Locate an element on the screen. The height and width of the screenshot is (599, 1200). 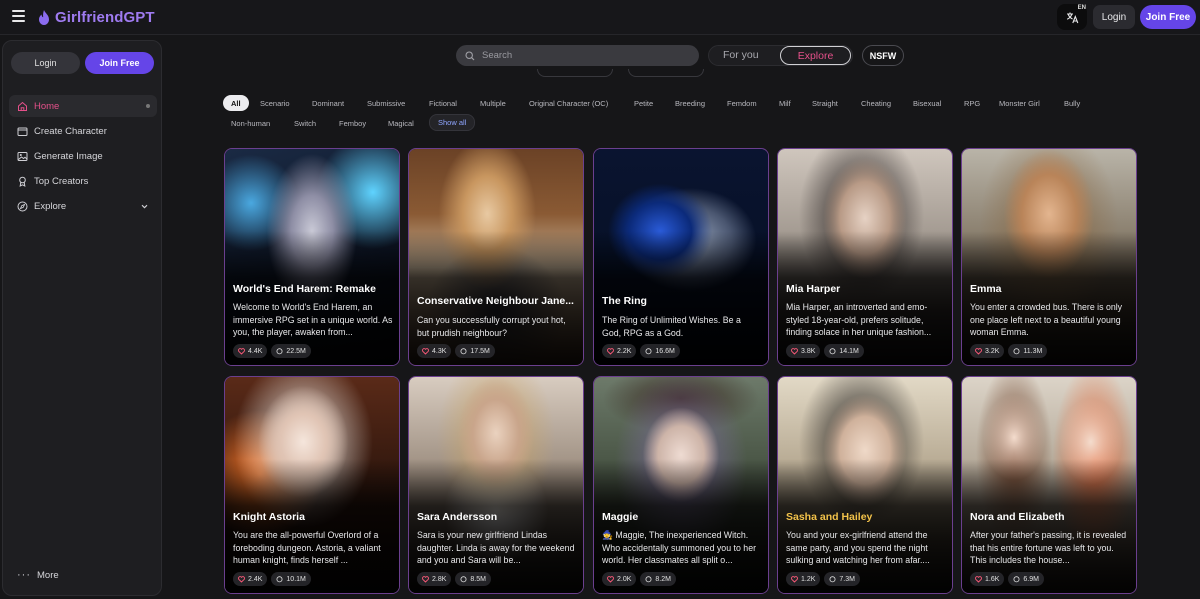
card-stats: 1.2K 7.3M is located at coordinates (823, 579).